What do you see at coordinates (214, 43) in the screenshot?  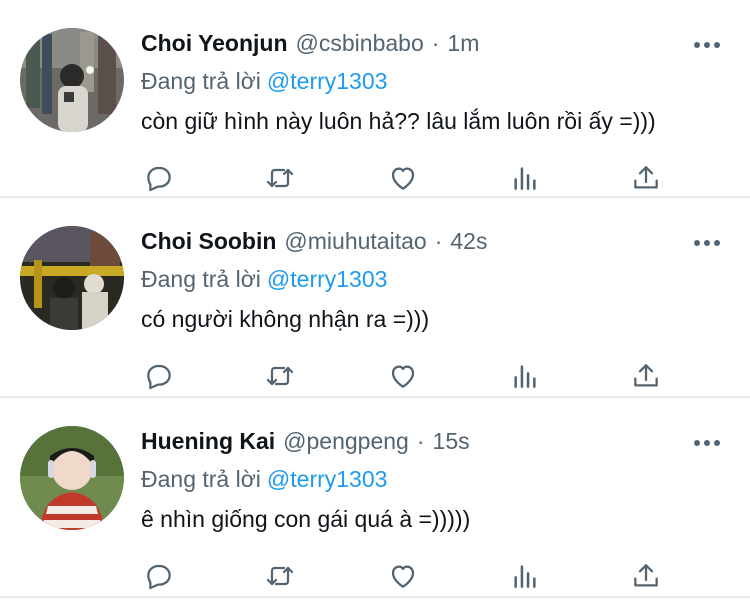 I see `display-name: Choi Yeonjun` at bounding box center [214, 43].